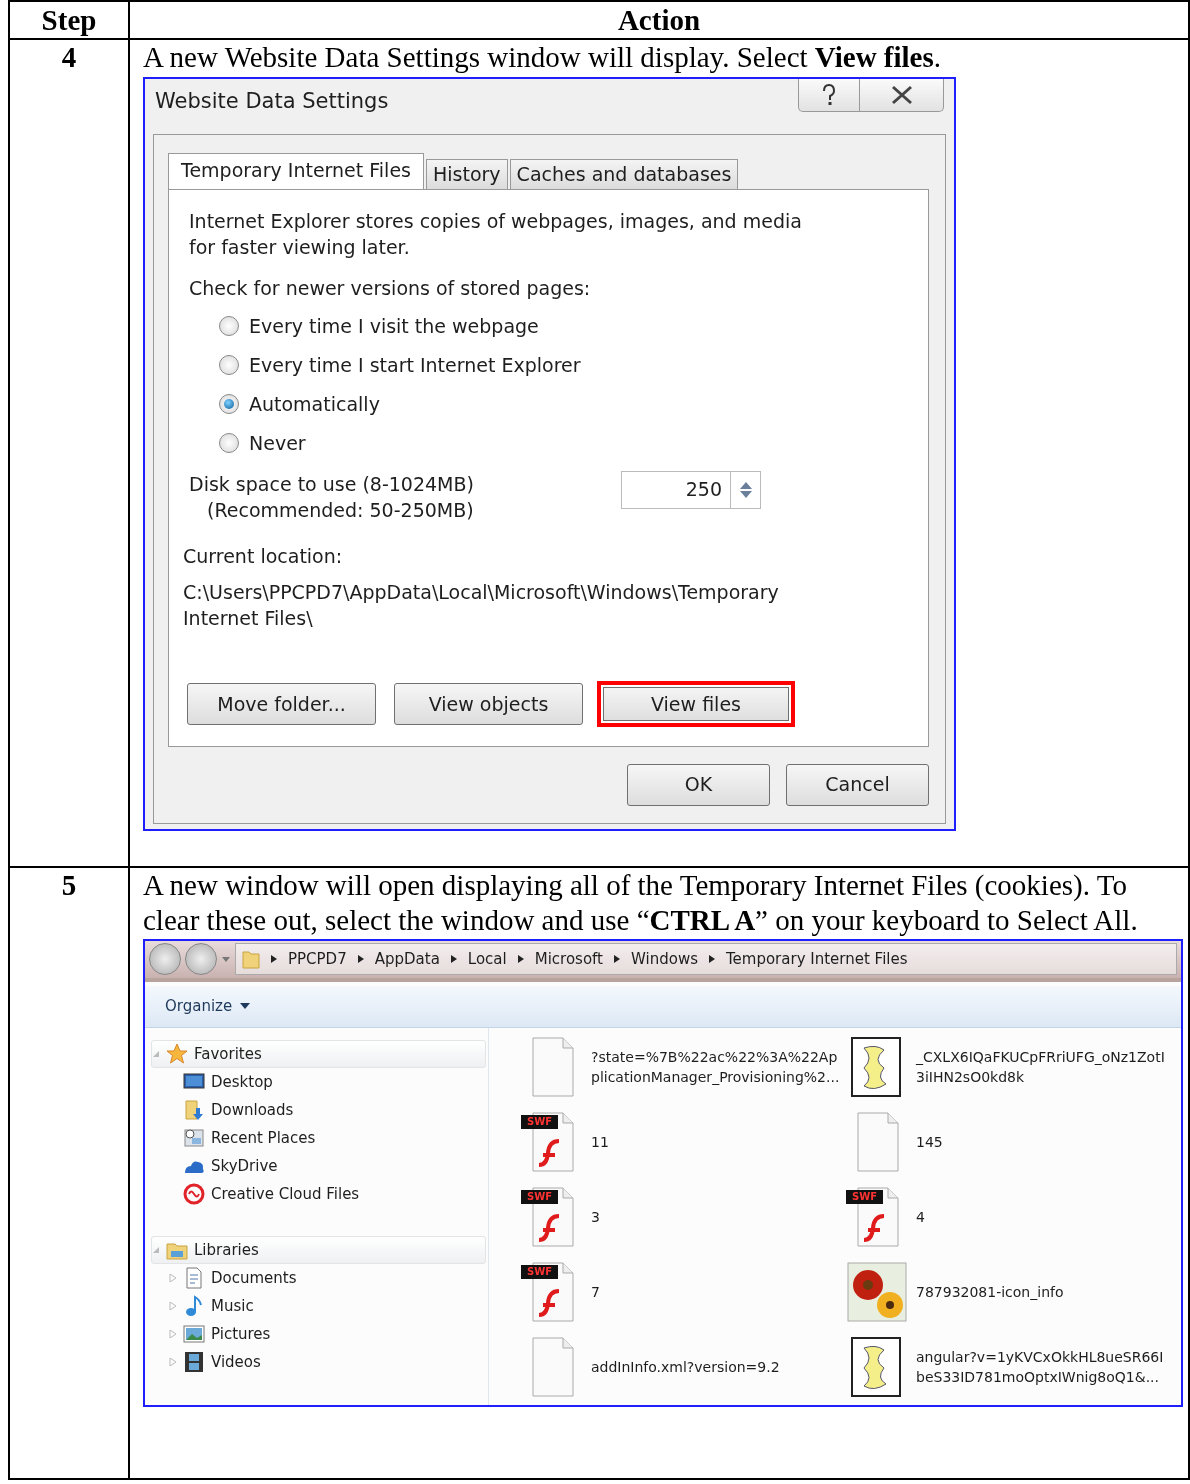 The height and width of the screenshot is (1484, 1190). What do you see at coordinates (659, 20) in the screenshot?
I see `column-header: Action` at bounding box center [659, 20].